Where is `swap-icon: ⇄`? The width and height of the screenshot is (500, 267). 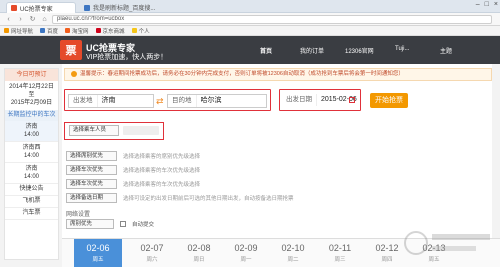 swap-icon: ⇄ is located at coordinates (160, 101).